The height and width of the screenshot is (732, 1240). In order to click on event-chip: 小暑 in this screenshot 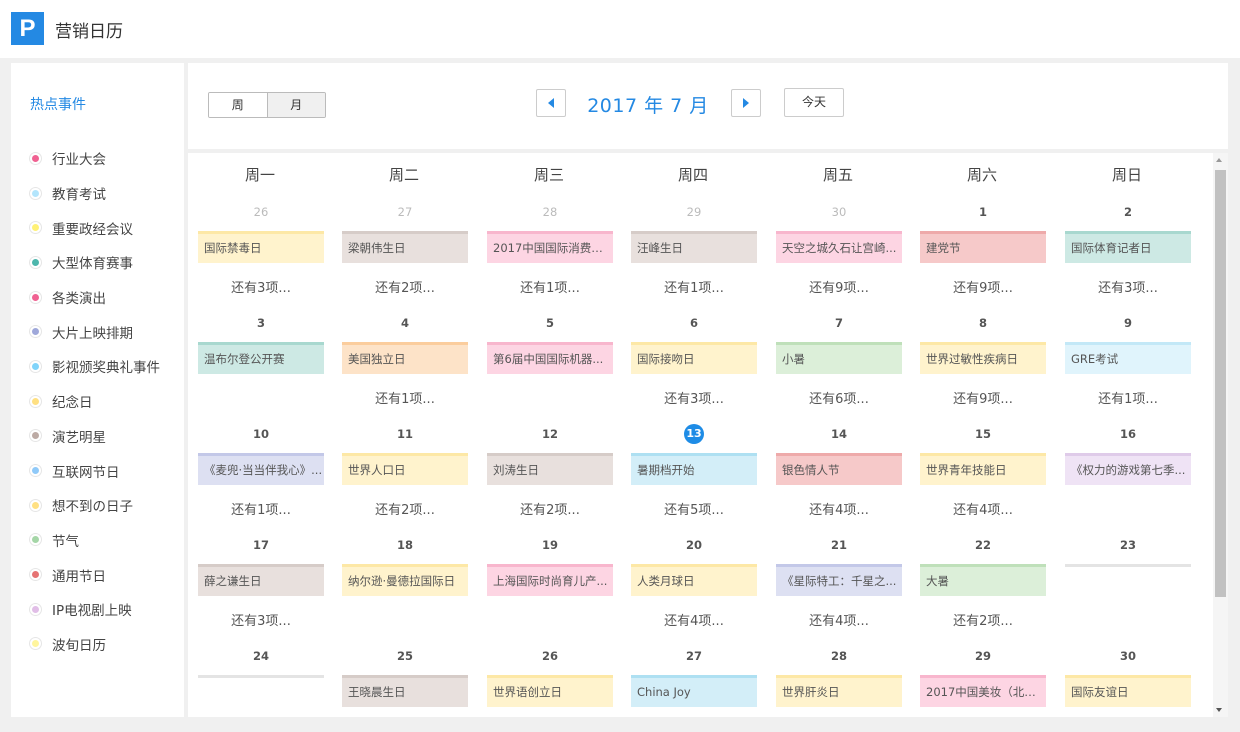, I will do `click(839, 358)`.